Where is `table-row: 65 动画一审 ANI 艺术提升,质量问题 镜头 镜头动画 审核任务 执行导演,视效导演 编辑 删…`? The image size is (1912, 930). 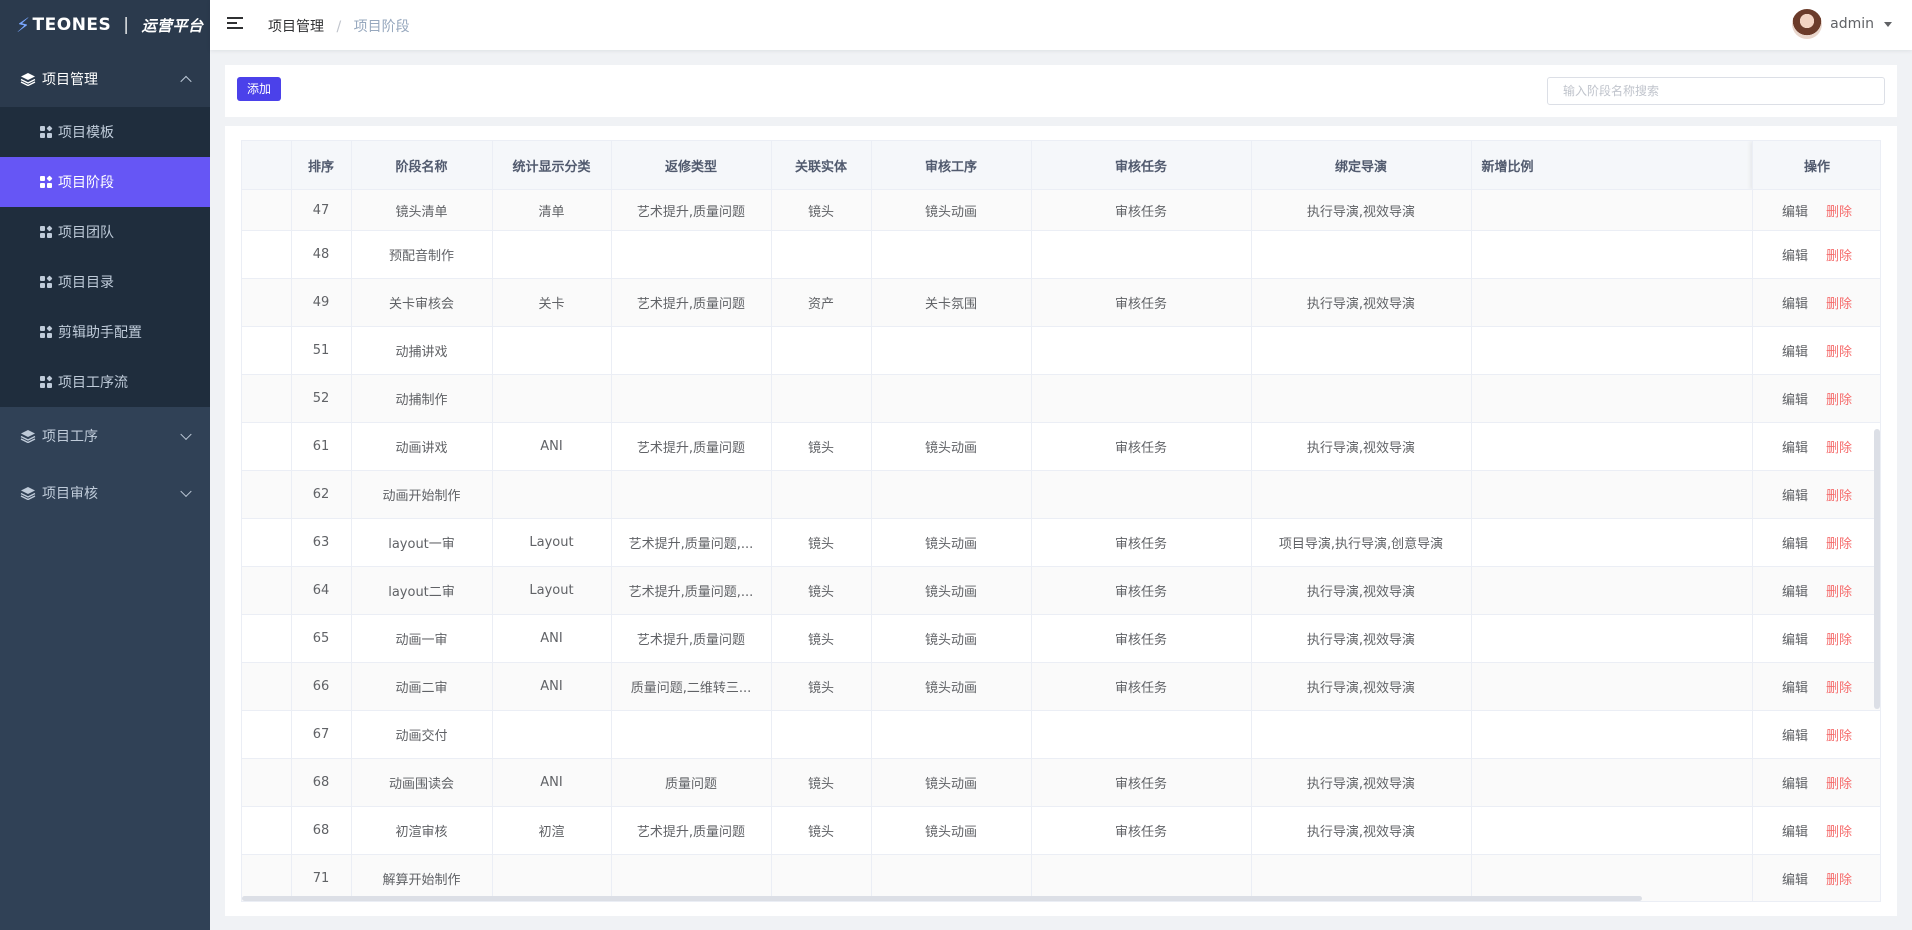
table-row: 65 动画一审 ANI 艺术提升,质量问题 镜头 镜头动画 审核任务 执行导演,视效导演 编辑 删… is located at coordinates (1061, 638).